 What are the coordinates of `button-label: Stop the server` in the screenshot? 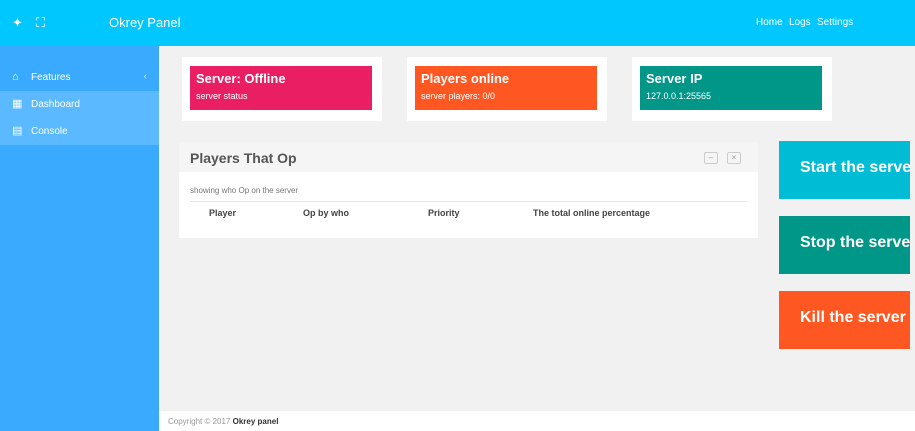 It's located at (855, 242).